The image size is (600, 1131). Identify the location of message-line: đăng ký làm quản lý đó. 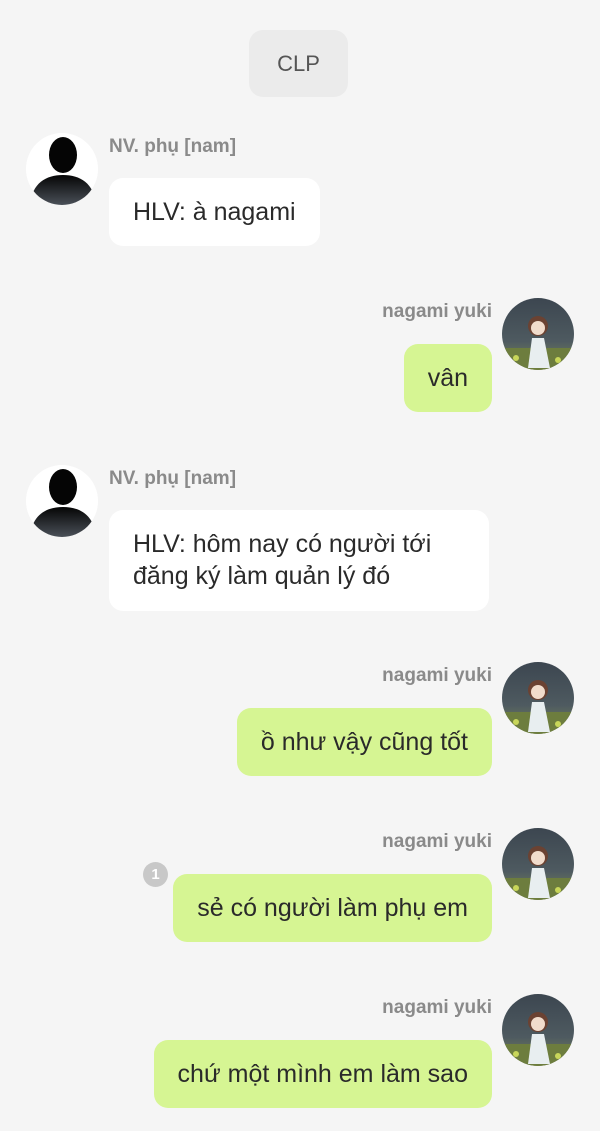
(262, 576).